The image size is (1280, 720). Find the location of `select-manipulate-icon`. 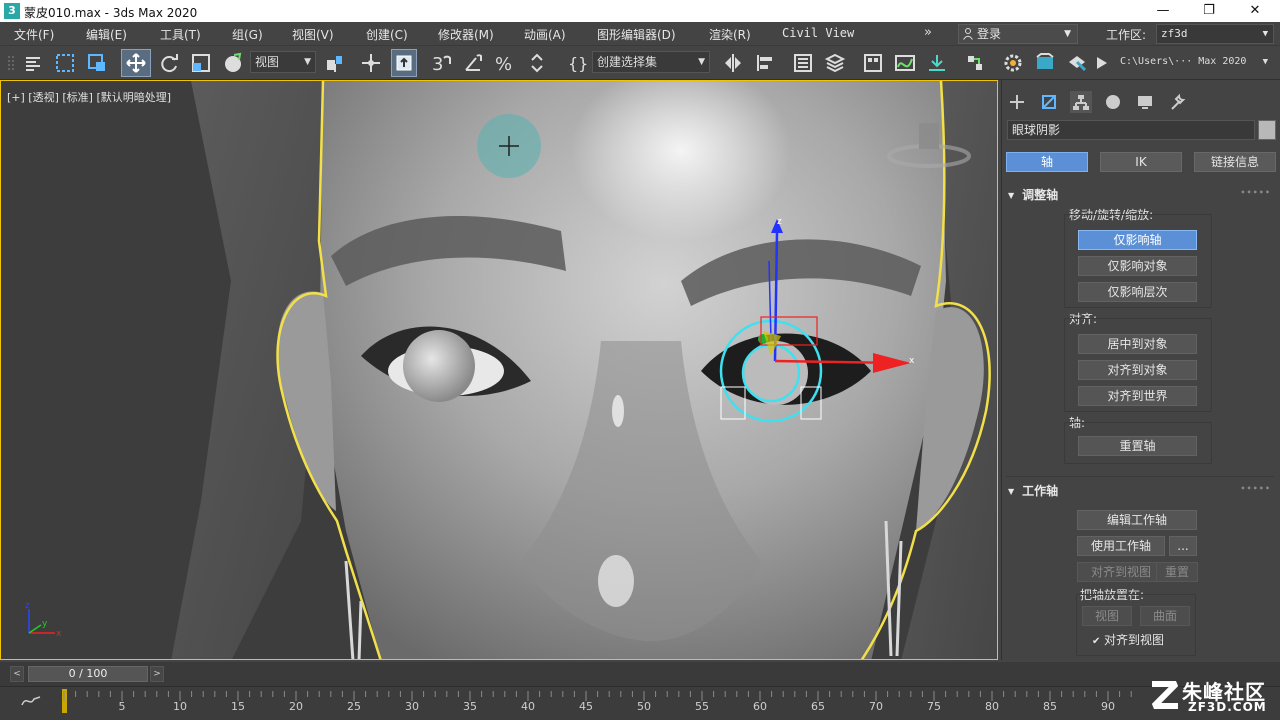

select-manipulate-icon is located at coordinates (371, 63).